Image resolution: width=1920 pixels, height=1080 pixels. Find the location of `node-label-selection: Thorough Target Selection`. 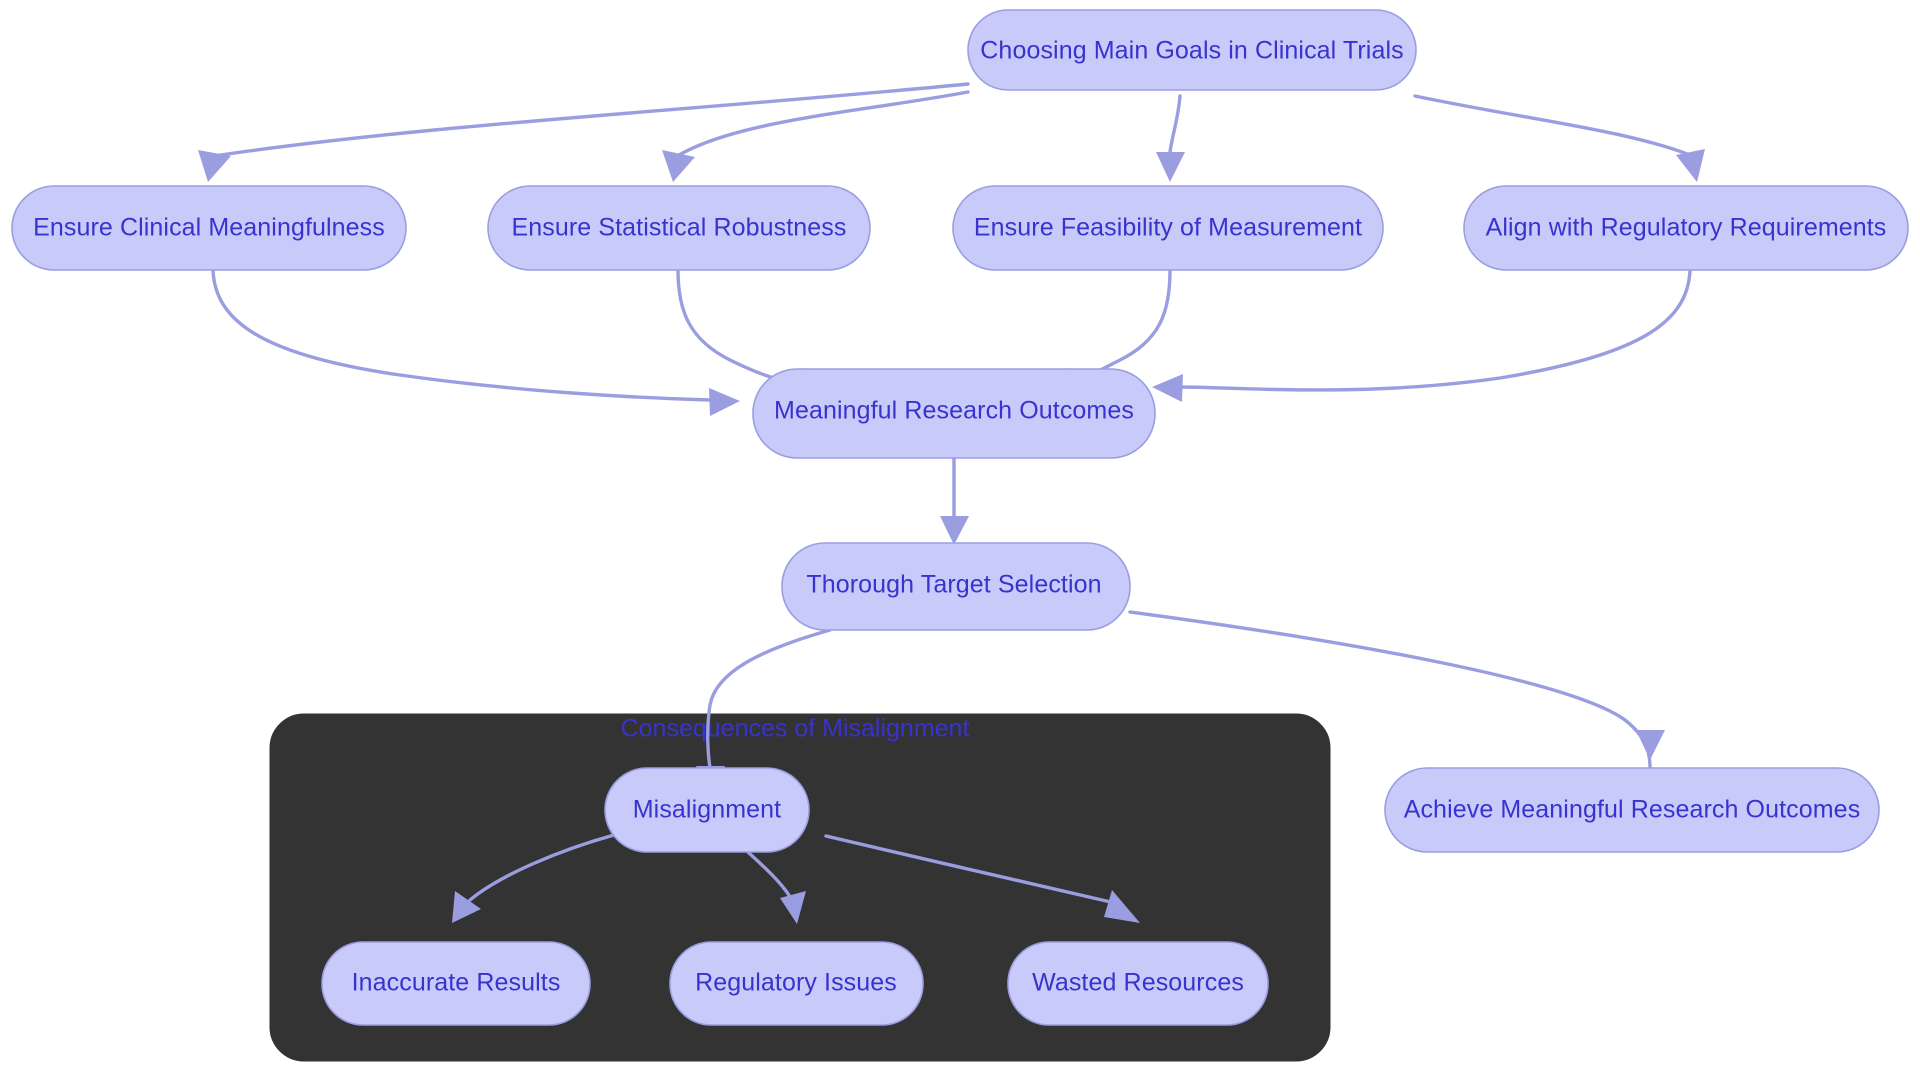

node-label-selection: Thorough Target Selection is located at coordinates (953, 585).